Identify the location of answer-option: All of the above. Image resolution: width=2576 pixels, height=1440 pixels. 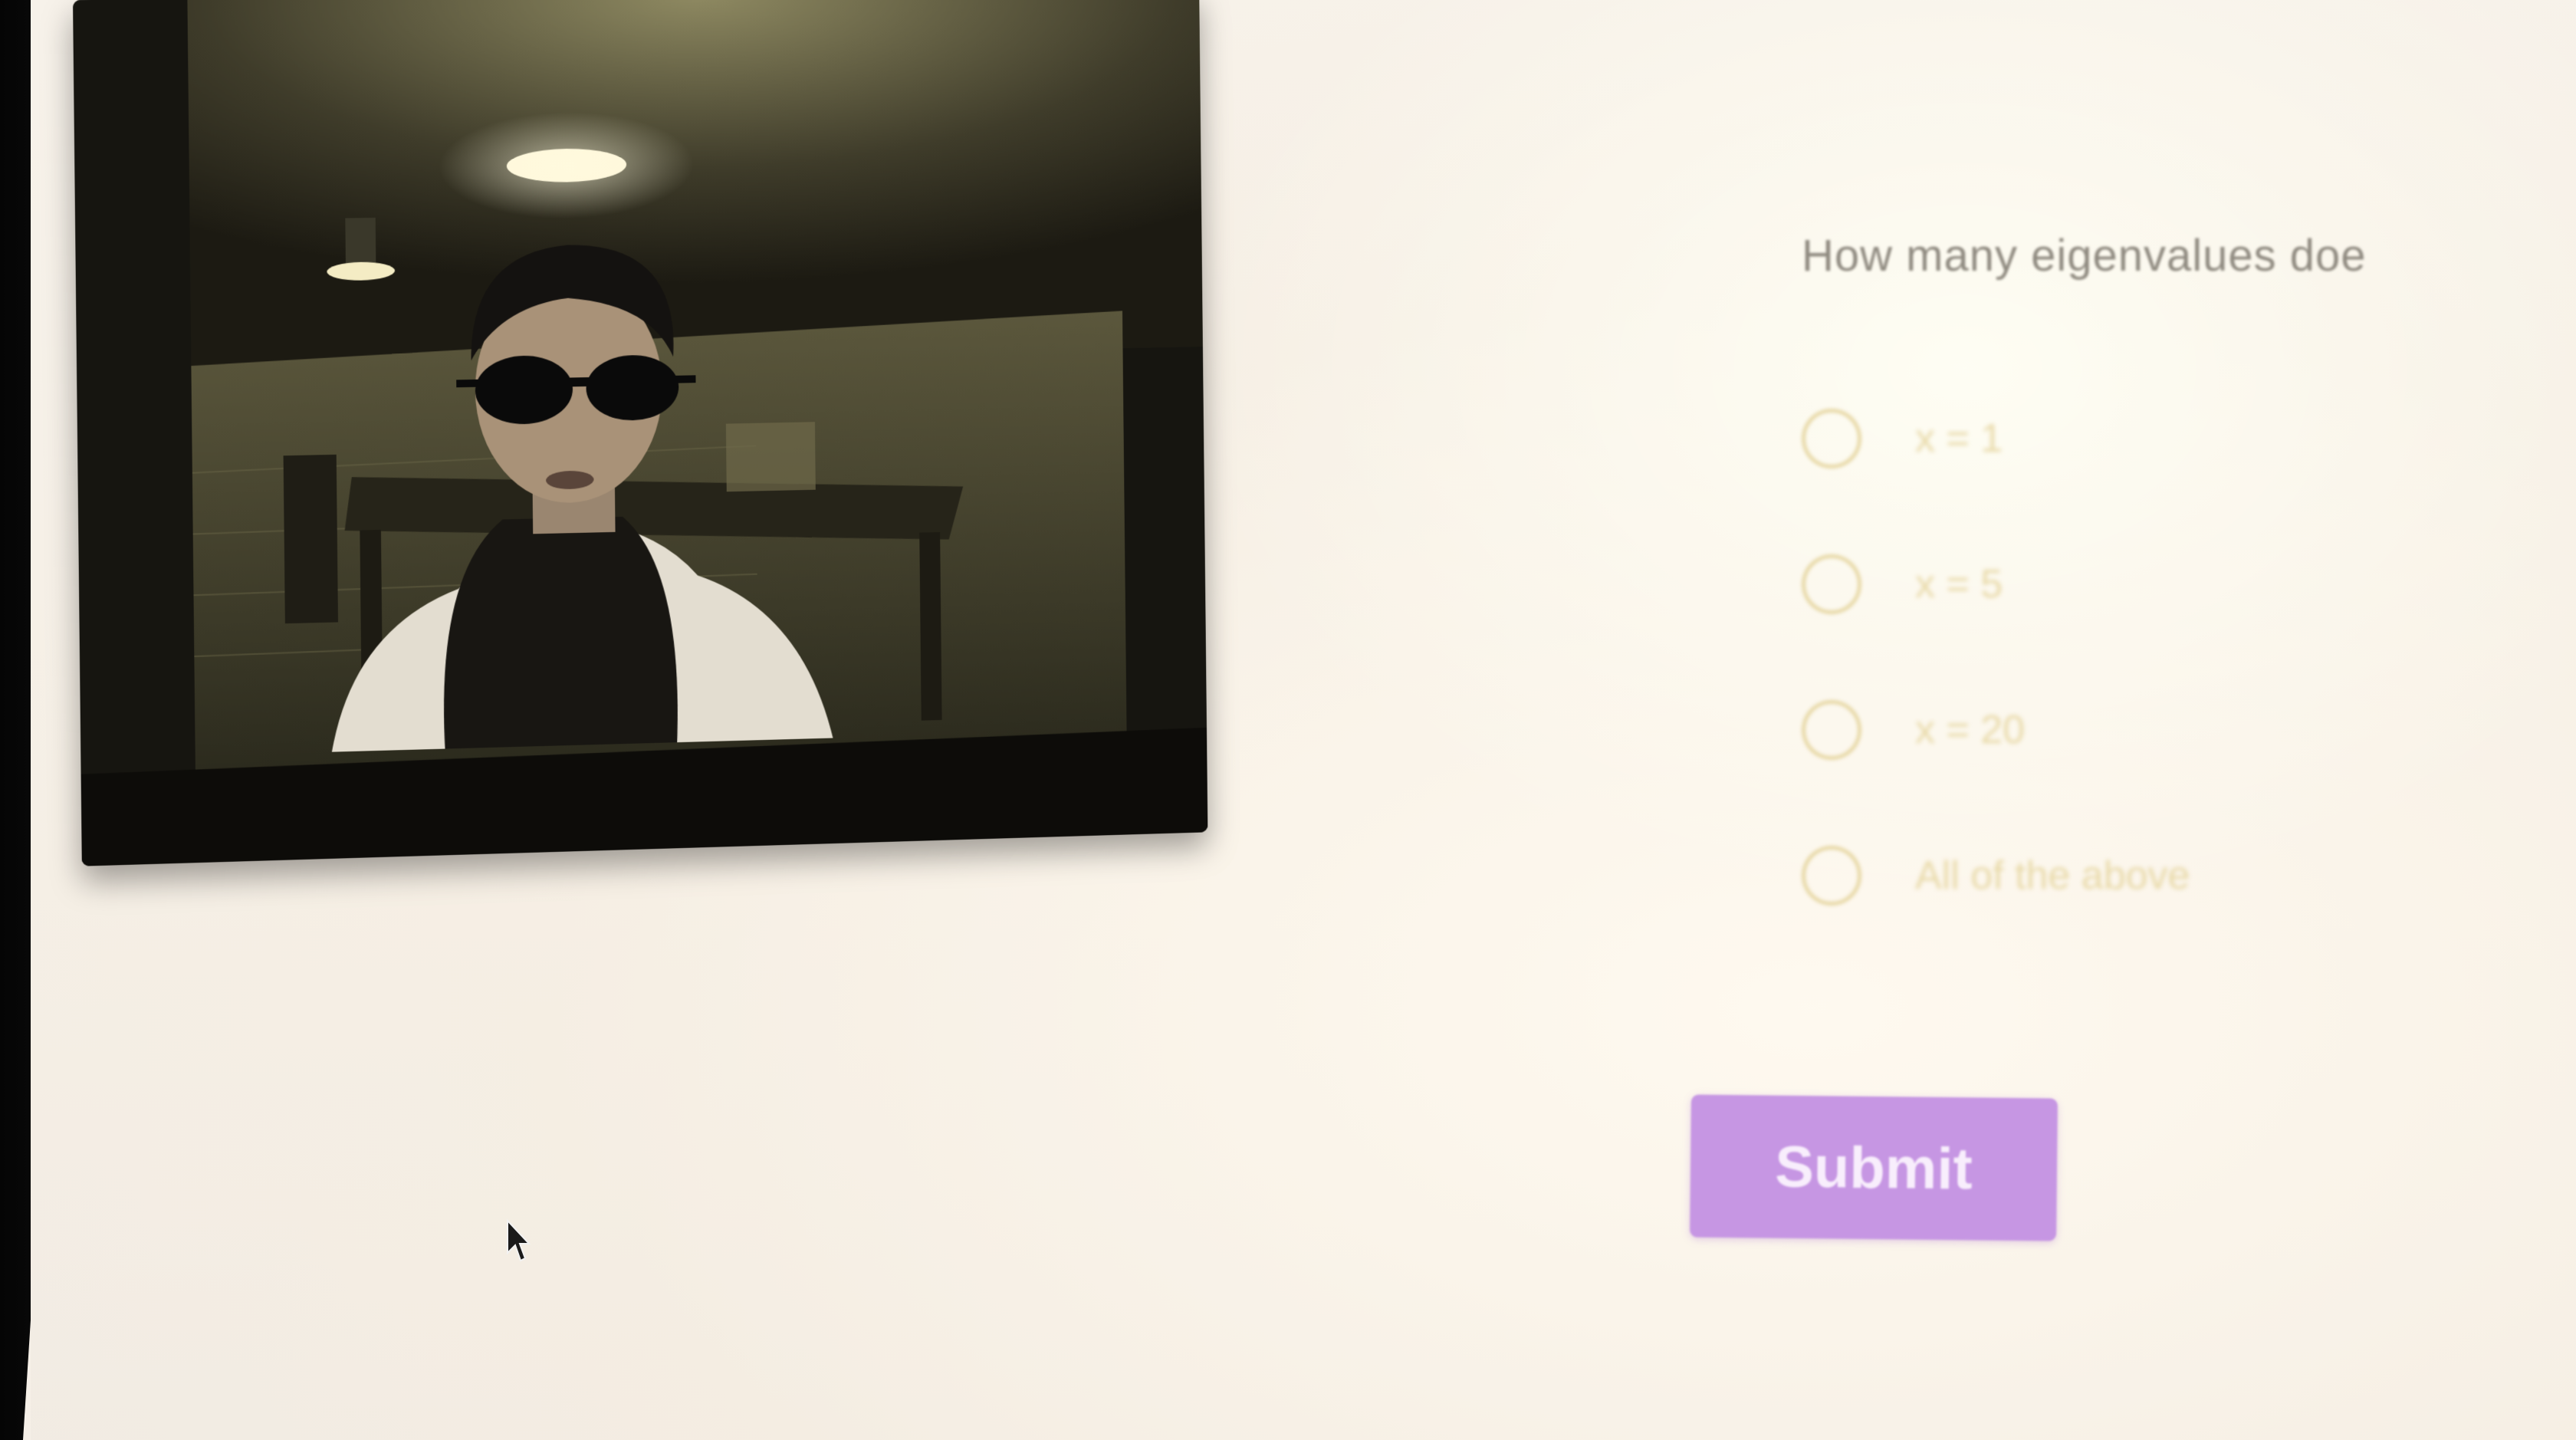
(2189, 875).